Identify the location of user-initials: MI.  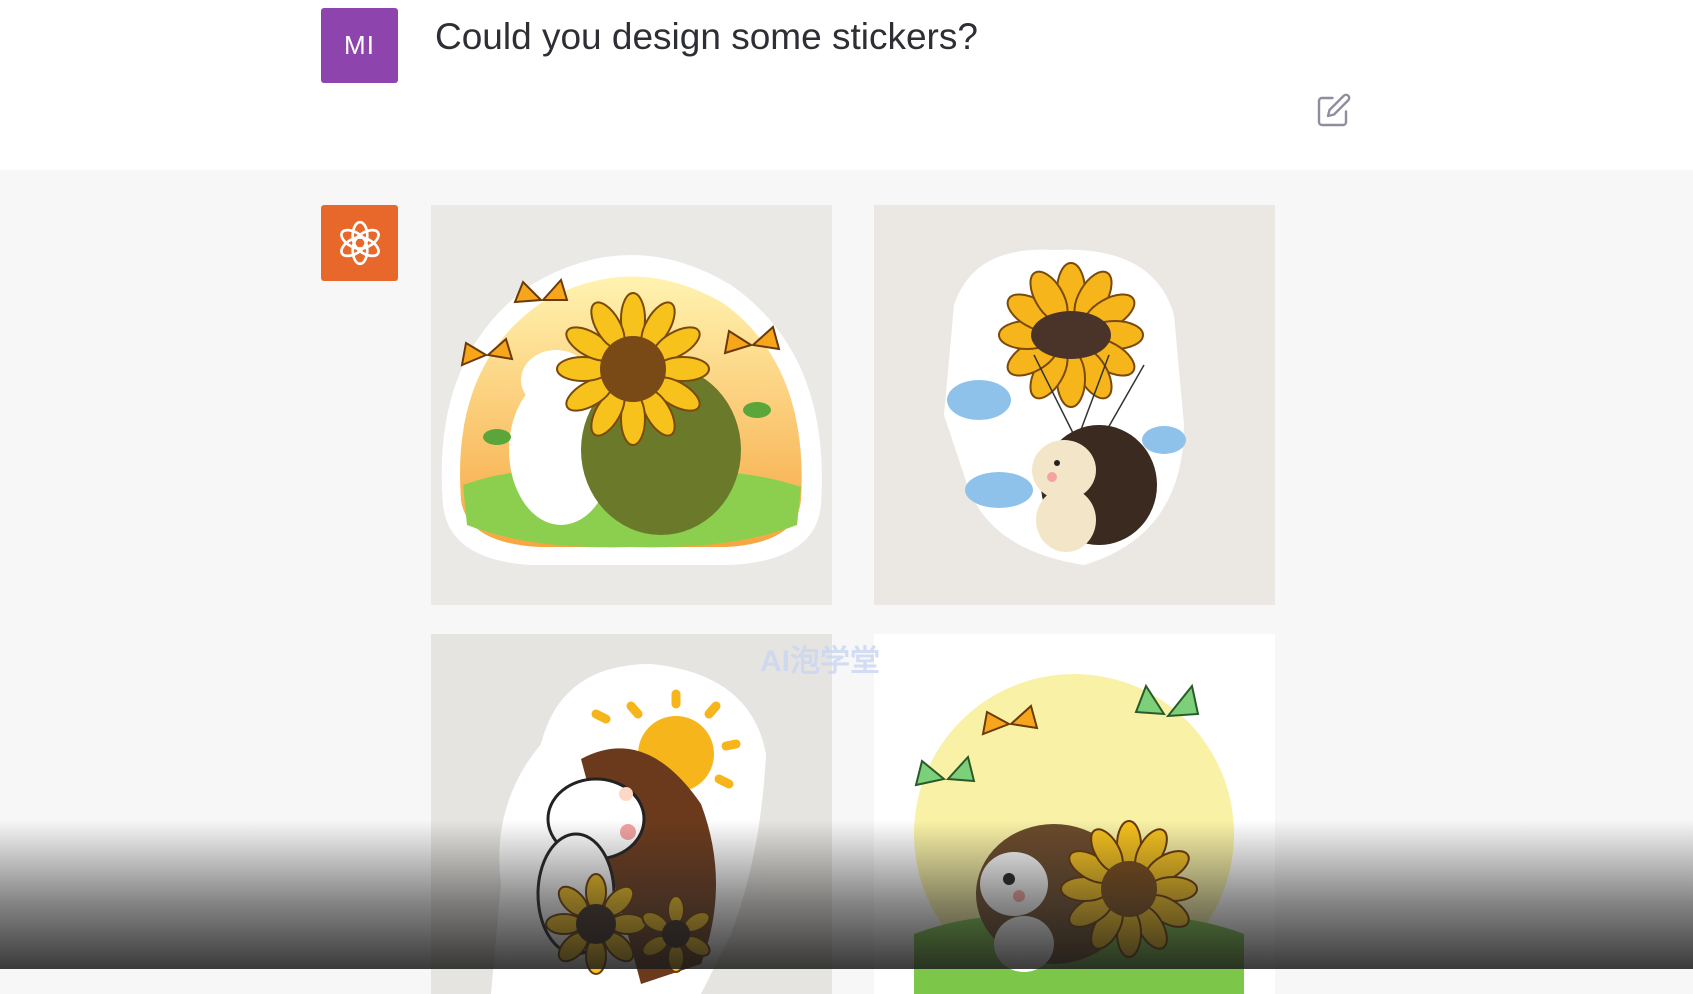
(359, 45).